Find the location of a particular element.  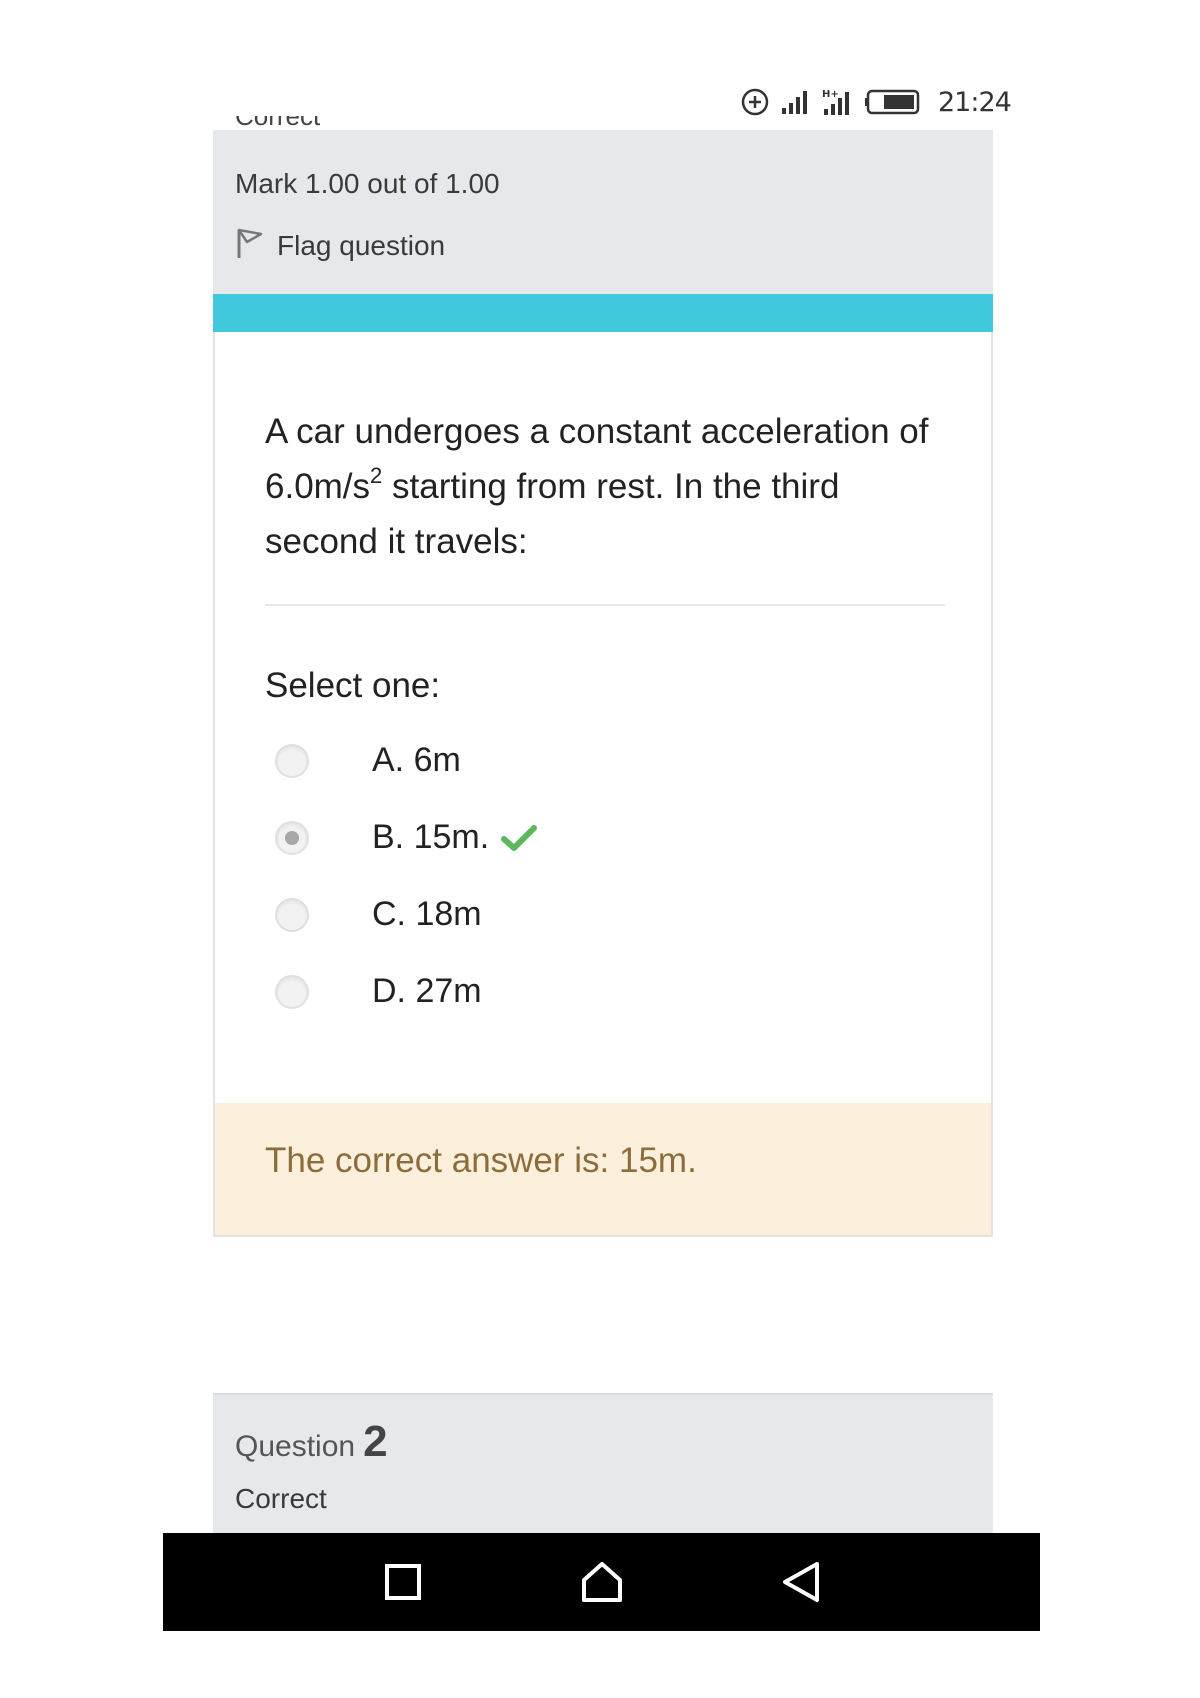

answer-label: B. 15m. is located at coordinates (431, 837).